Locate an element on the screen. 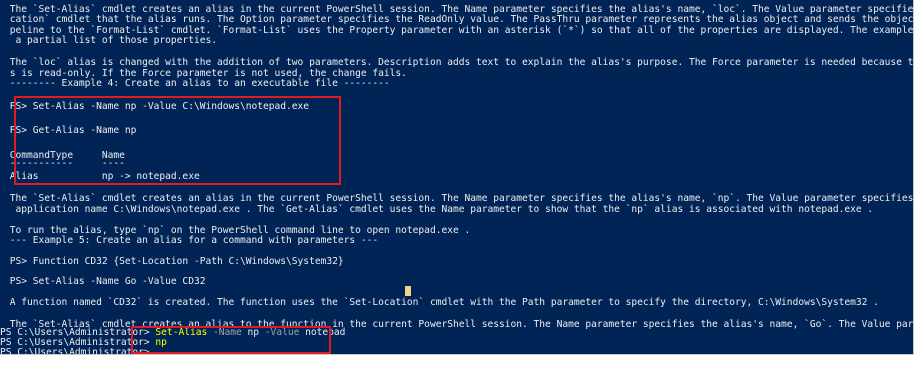 The height and width of the screenshot is (370, 921). text-cursor-block is located at coordinates (408, 291).